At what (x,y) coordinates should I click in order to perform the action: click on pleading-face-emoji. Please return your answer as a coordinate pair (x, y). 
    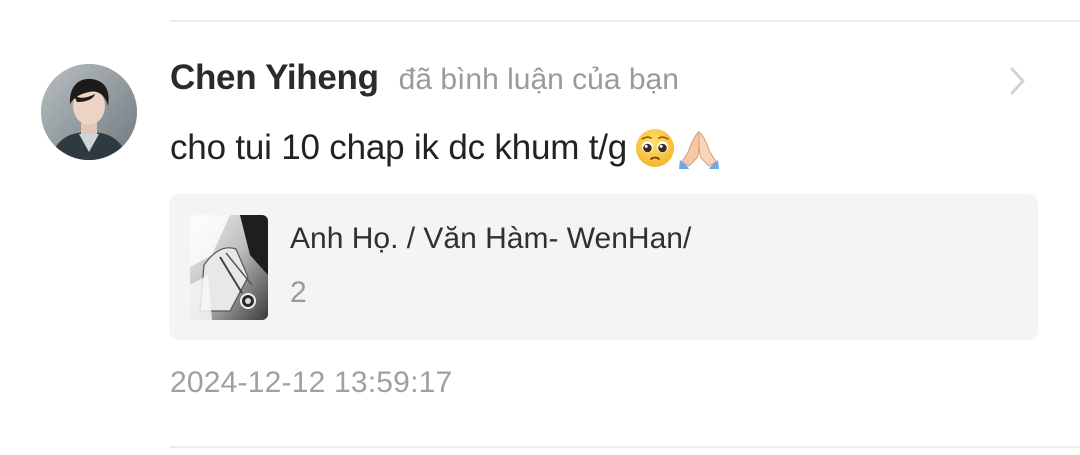
    Looking at the image, I should click on (655, 148).